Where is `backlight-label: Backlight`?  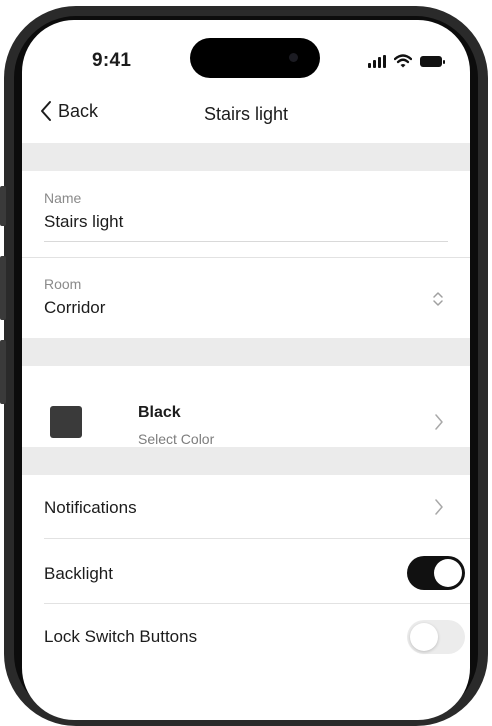
backlight-label: Backlight is located at coordinates (78, 573).